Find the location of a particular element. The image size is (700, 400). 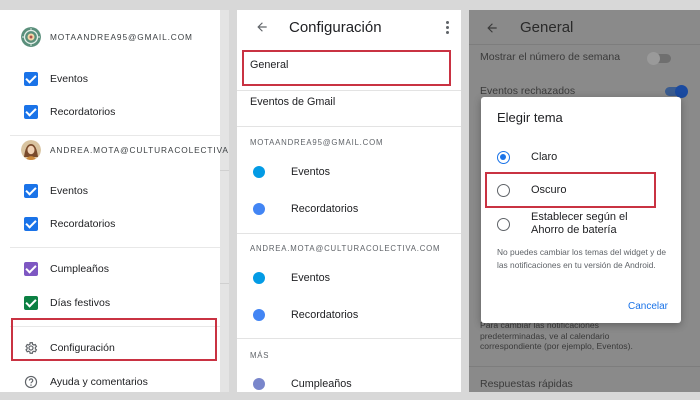

mandala-avatar-icon is located at coordinates (31, 37).